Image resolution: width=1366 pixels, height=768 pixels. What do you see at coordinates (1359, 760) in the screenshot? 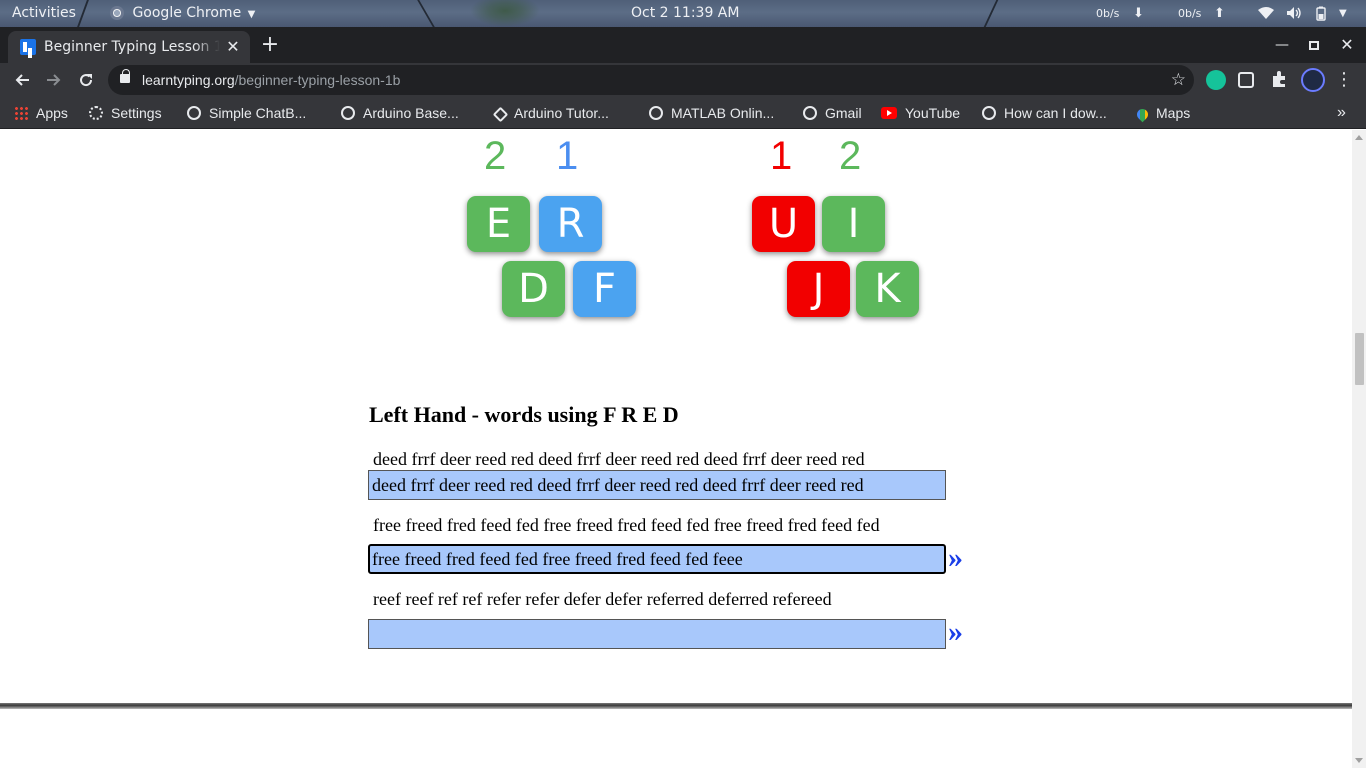
I see `scroll-down-arrow-icon` at bounding box center [1359, 760].